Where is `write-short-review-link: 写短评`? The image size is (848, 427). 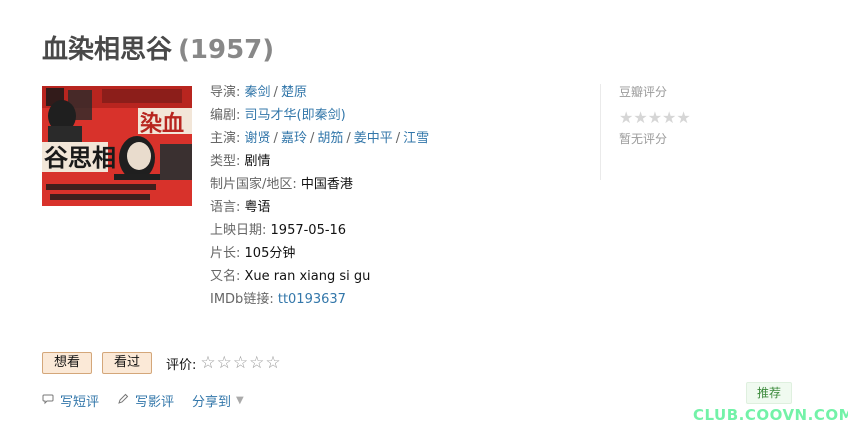
write-short-review-link: 写短评 is located at coordinates (70, 400).